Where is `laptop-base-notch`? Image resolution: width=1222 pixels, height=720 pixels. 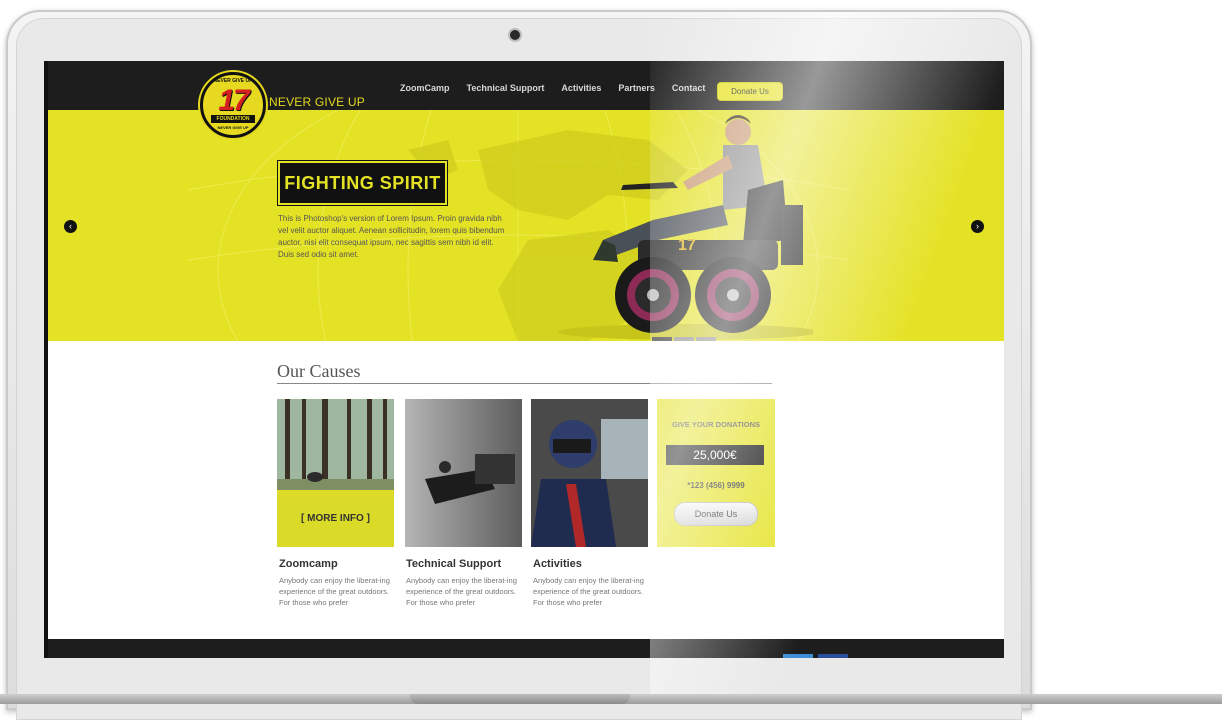 laptop-base-notch is located at coordinates (520, 699).